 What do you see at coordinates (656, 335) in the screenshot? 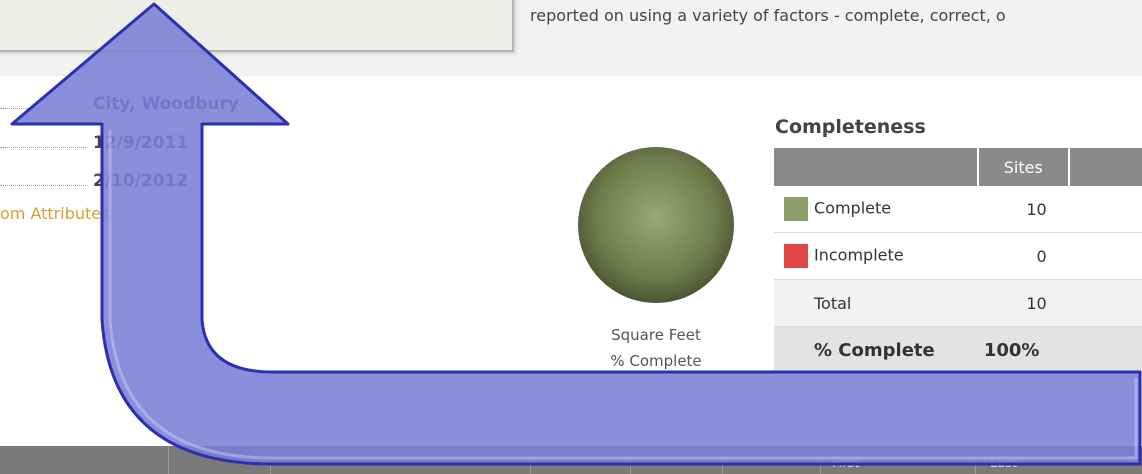
I see `pie-caption-line1: Square Feet` at bounding box center [656, 335].